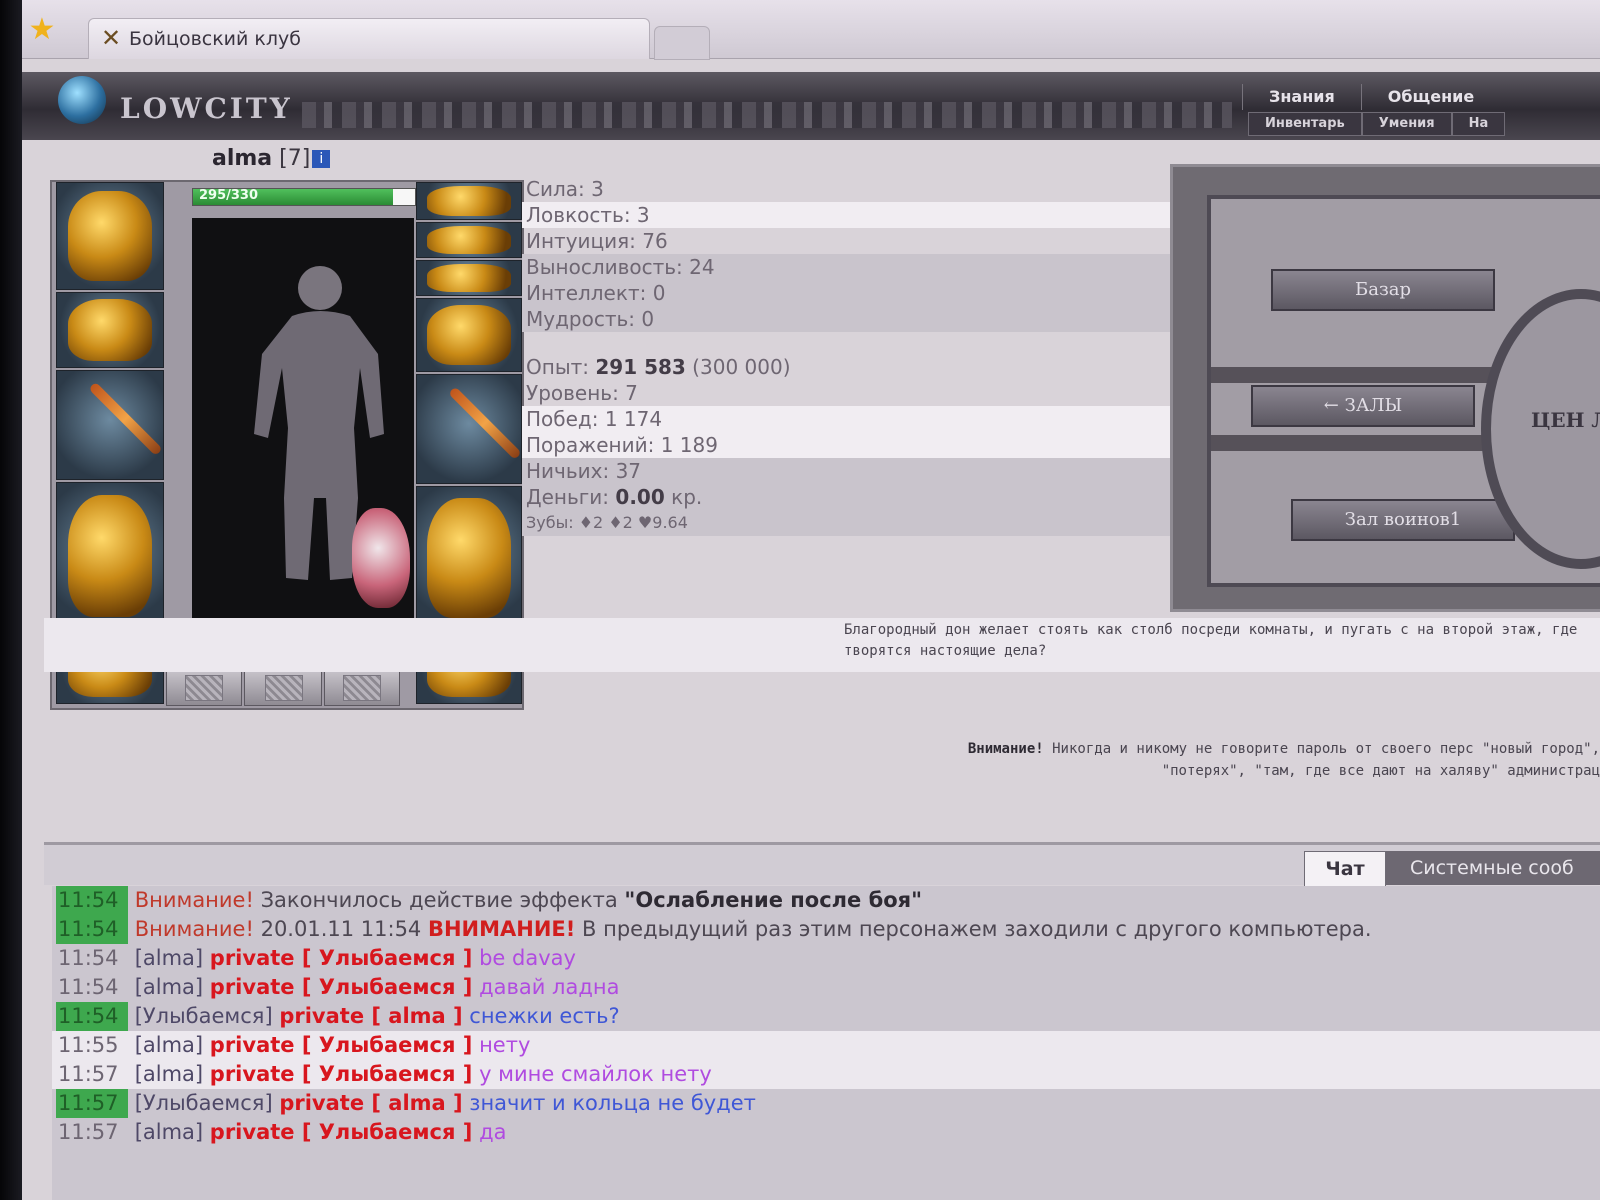  Describe the element at coordinates (469, 278) in the screenshot. I see `rings-slot` at that location.